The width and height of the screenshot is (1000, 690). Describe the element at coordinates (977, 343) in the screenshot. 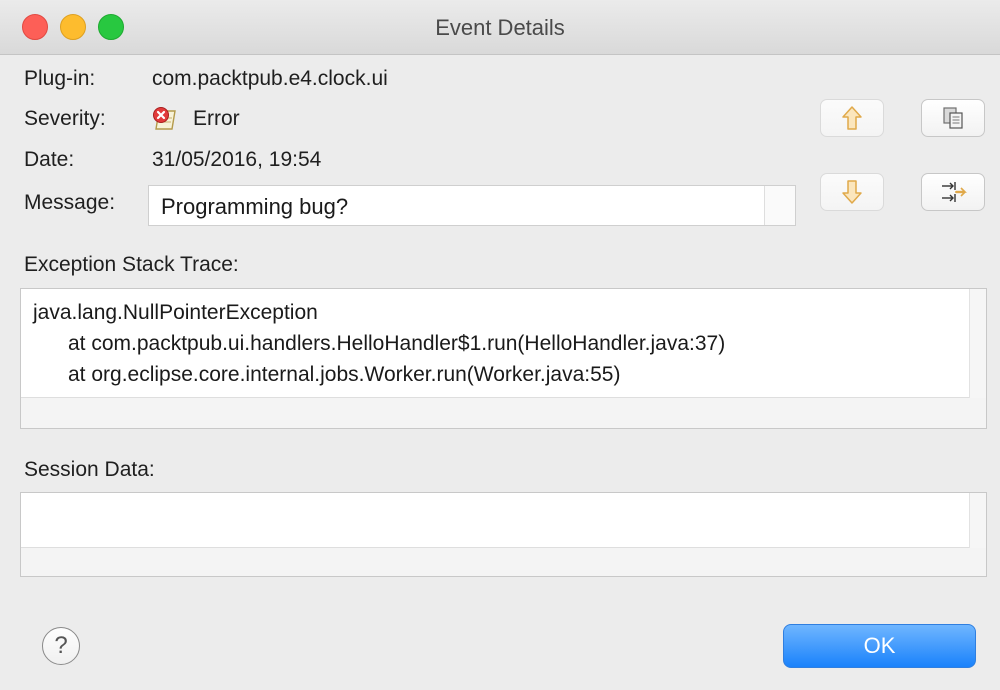

I see `stack-trace-vertical-scrollbar` at that location.